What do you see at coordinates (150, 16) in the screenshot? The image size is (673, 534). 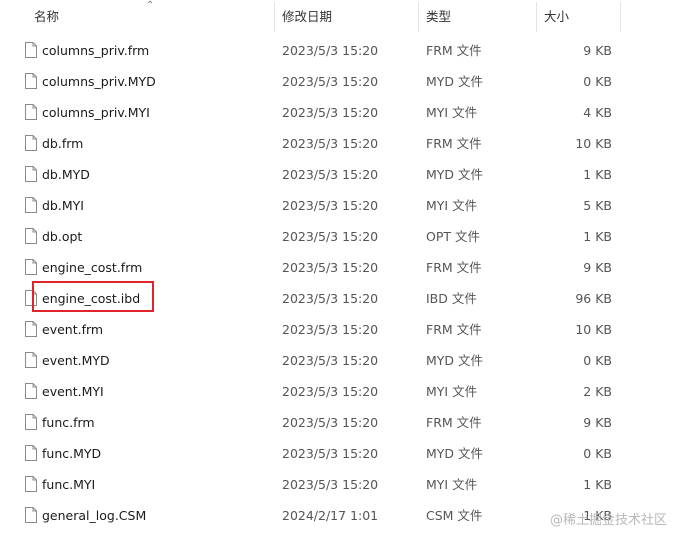 I see `column-header-name: 名称` at bounding box center [150, 16].